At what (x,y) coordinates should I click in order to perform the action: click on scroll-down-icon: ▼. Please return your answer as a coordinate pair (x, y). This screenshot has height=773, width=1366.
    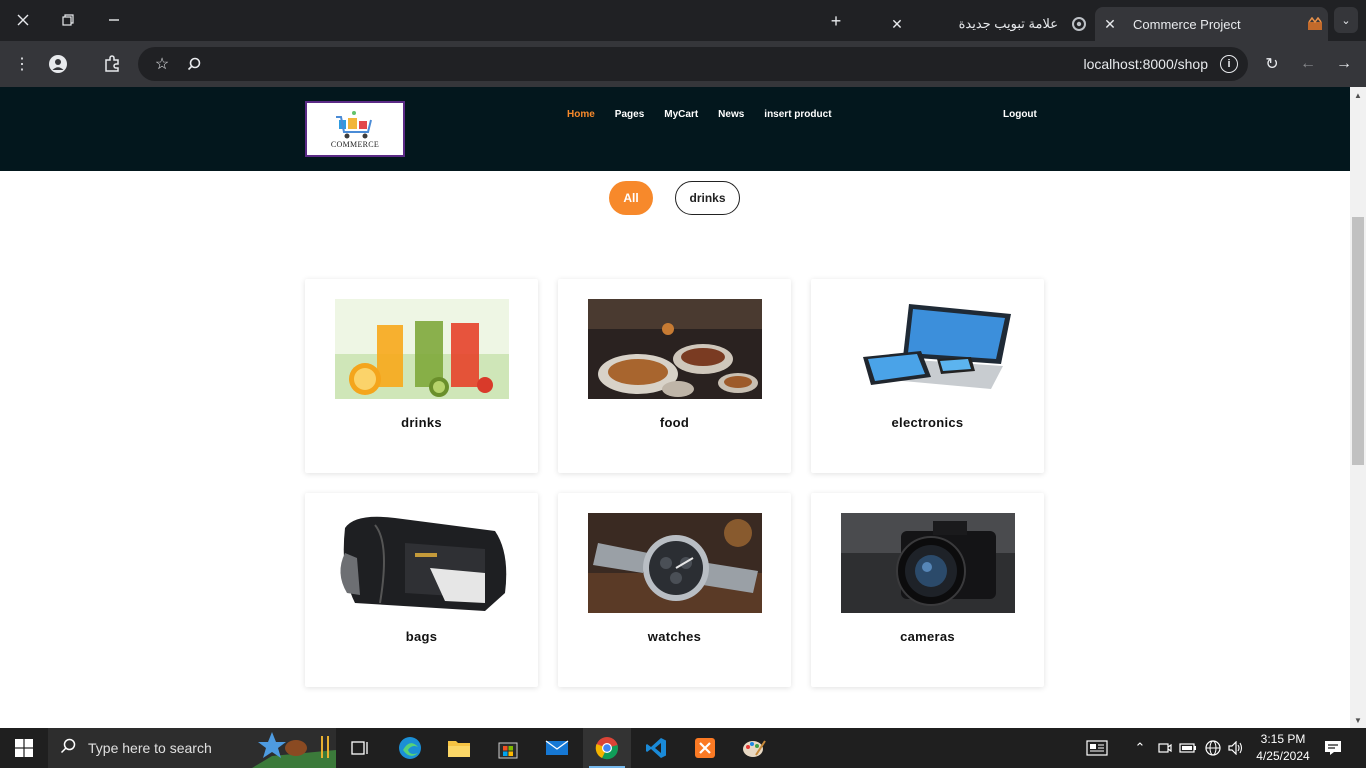
    Looking at the image, I should click on (1358, 720).